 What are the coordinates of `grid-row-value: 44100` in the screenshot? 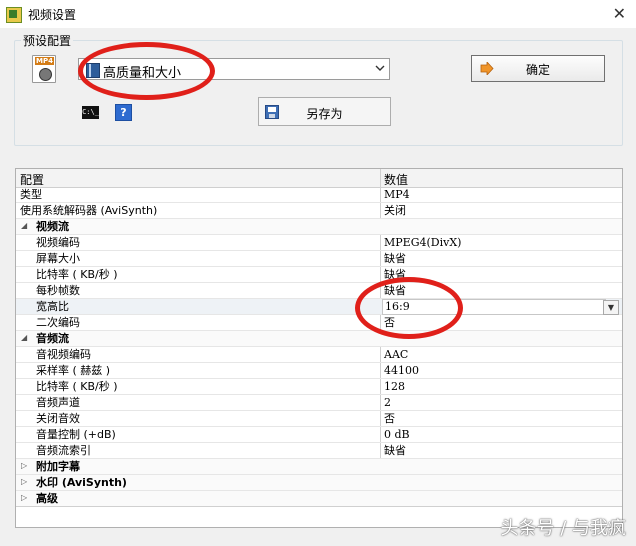 It's located at (401, 370).